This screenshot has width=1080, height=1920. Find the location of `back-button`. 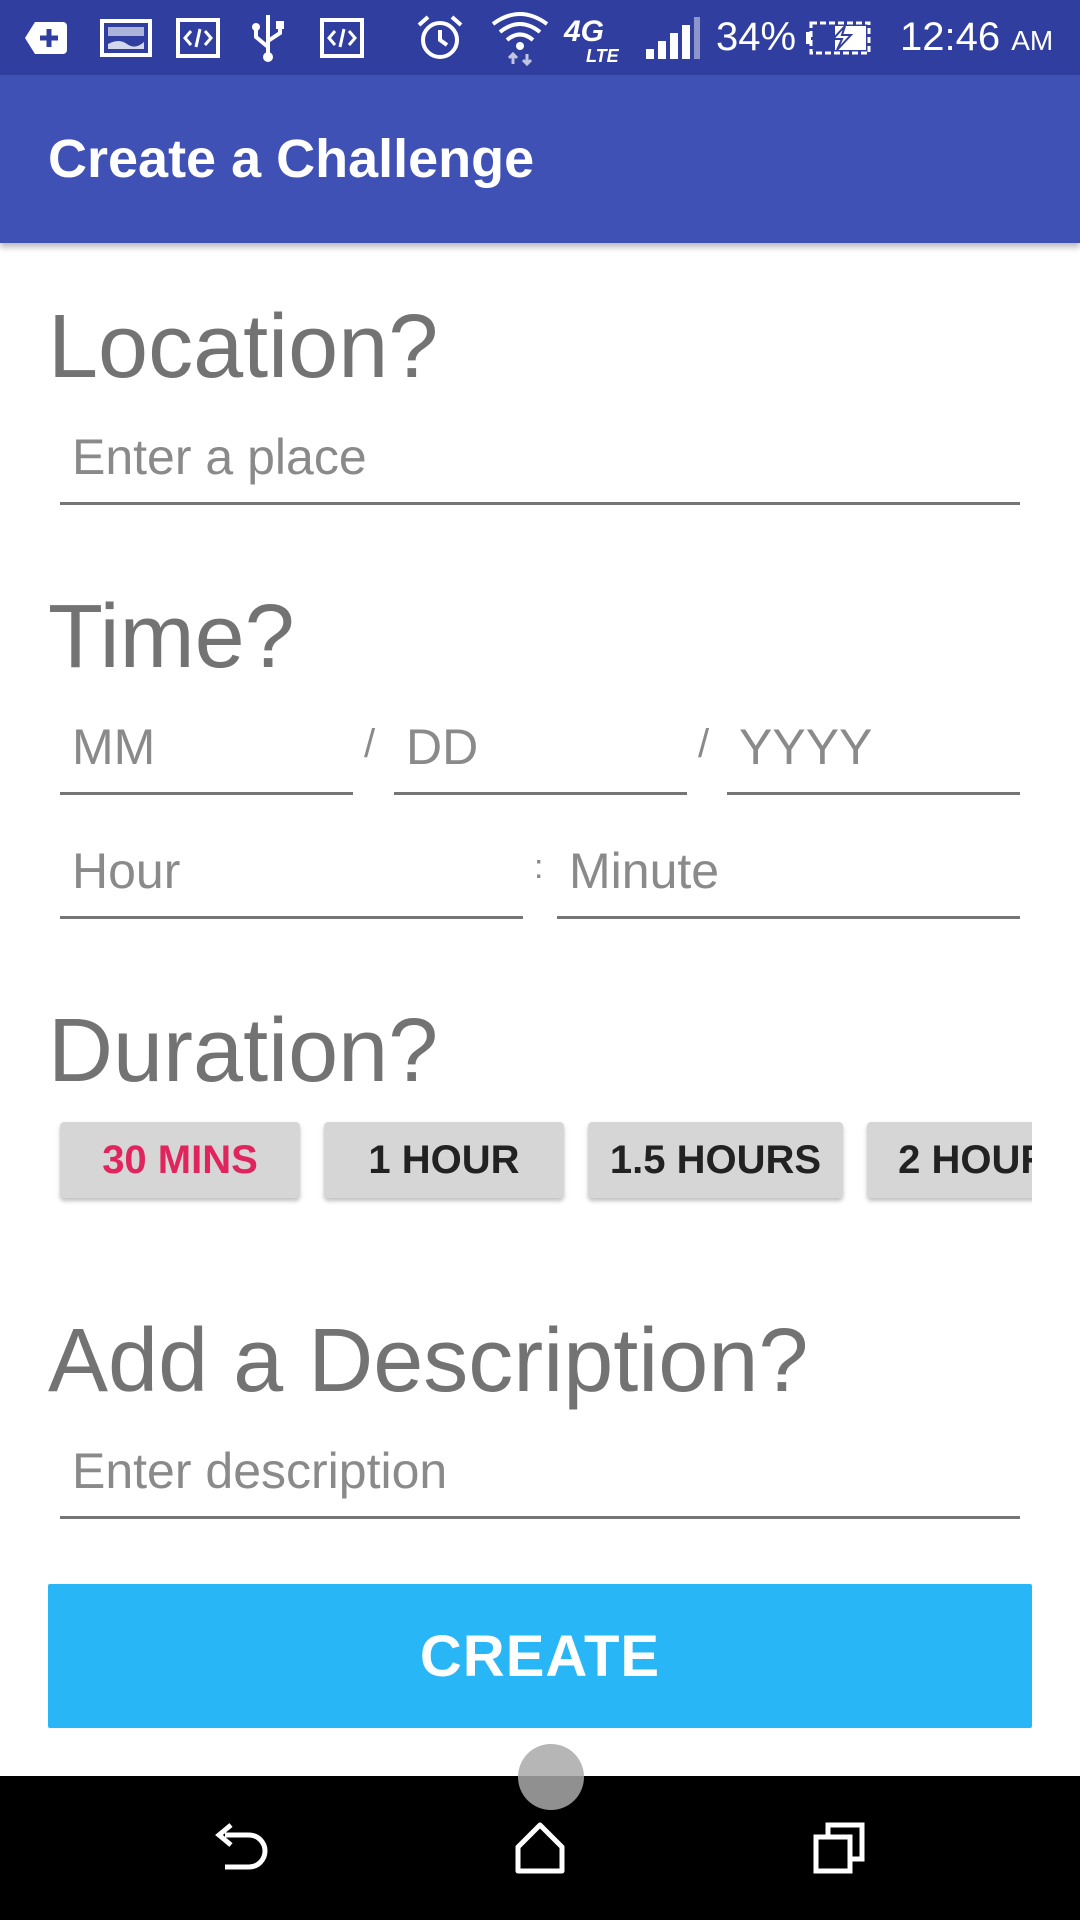

back-button is located at coordinates (241, 1848).